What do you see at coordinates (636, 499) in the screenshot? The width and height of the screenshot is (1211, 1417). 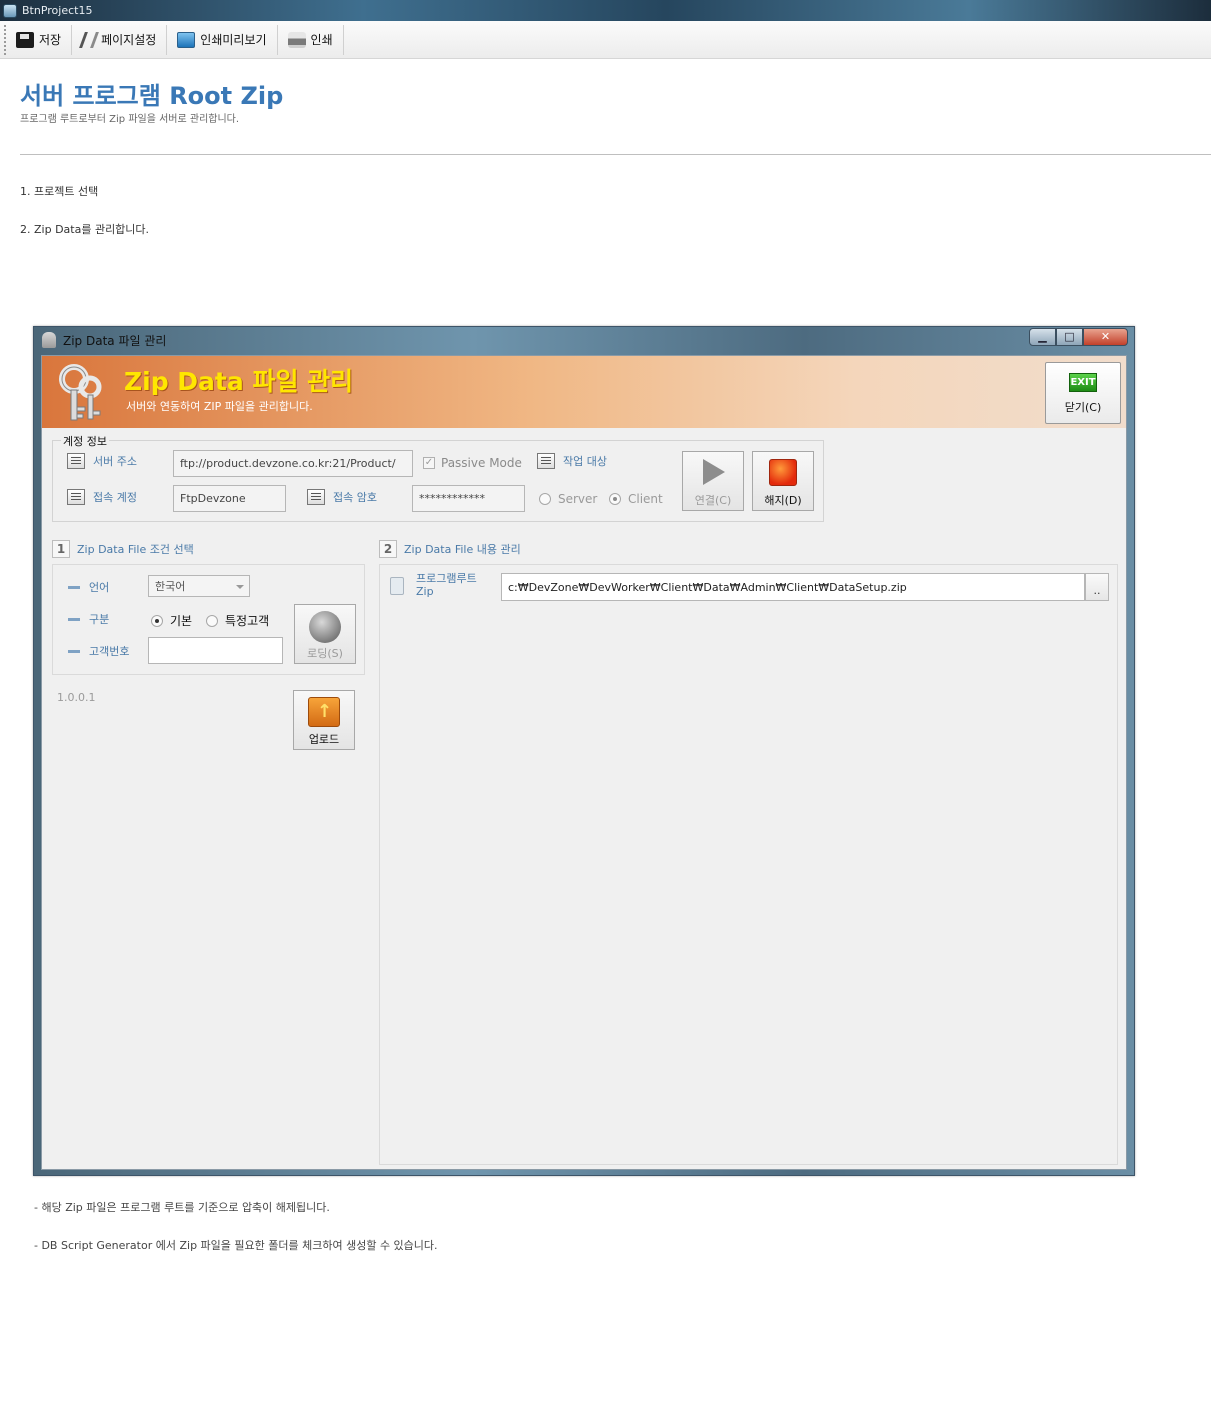 I see `radio-client: Client` at bounding box center [636, 499].